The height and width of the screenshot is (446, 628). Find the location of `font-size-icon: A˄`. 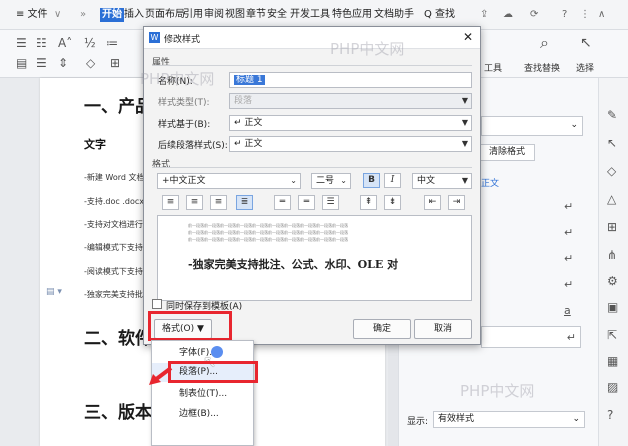

font-size-icon: A˄ is located at coordinates (65, 43).